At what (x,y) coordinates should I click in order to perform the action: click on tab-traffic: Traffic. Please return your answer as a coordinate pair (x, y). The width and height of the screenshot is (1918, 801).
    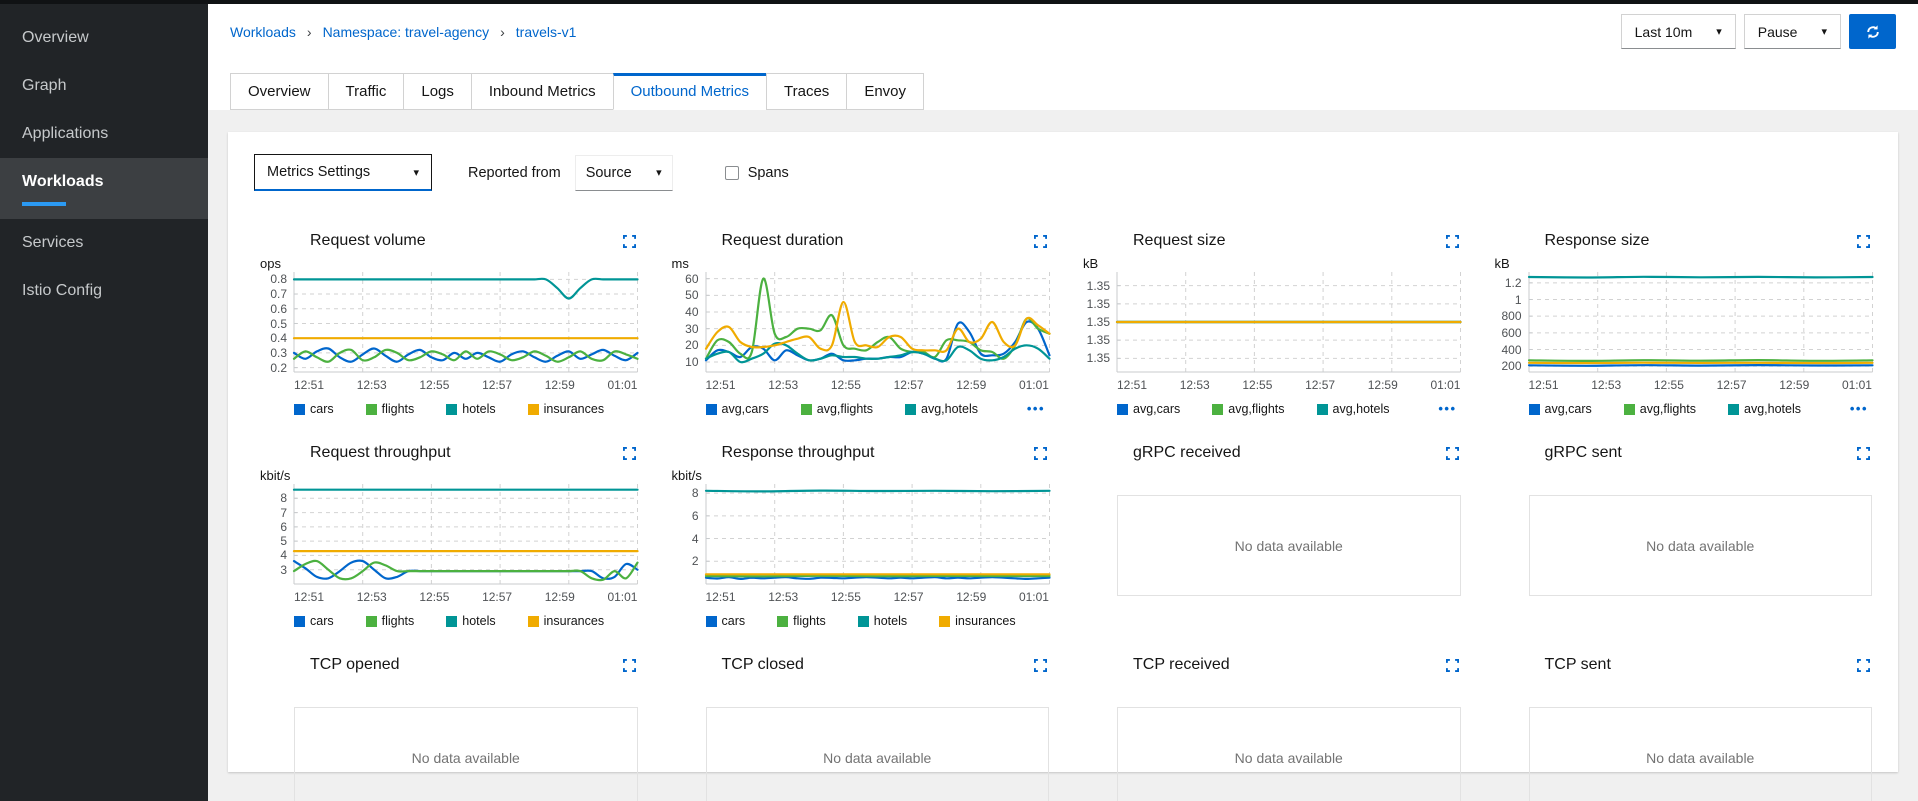
    Looking at the image, I should click on (366, 91).